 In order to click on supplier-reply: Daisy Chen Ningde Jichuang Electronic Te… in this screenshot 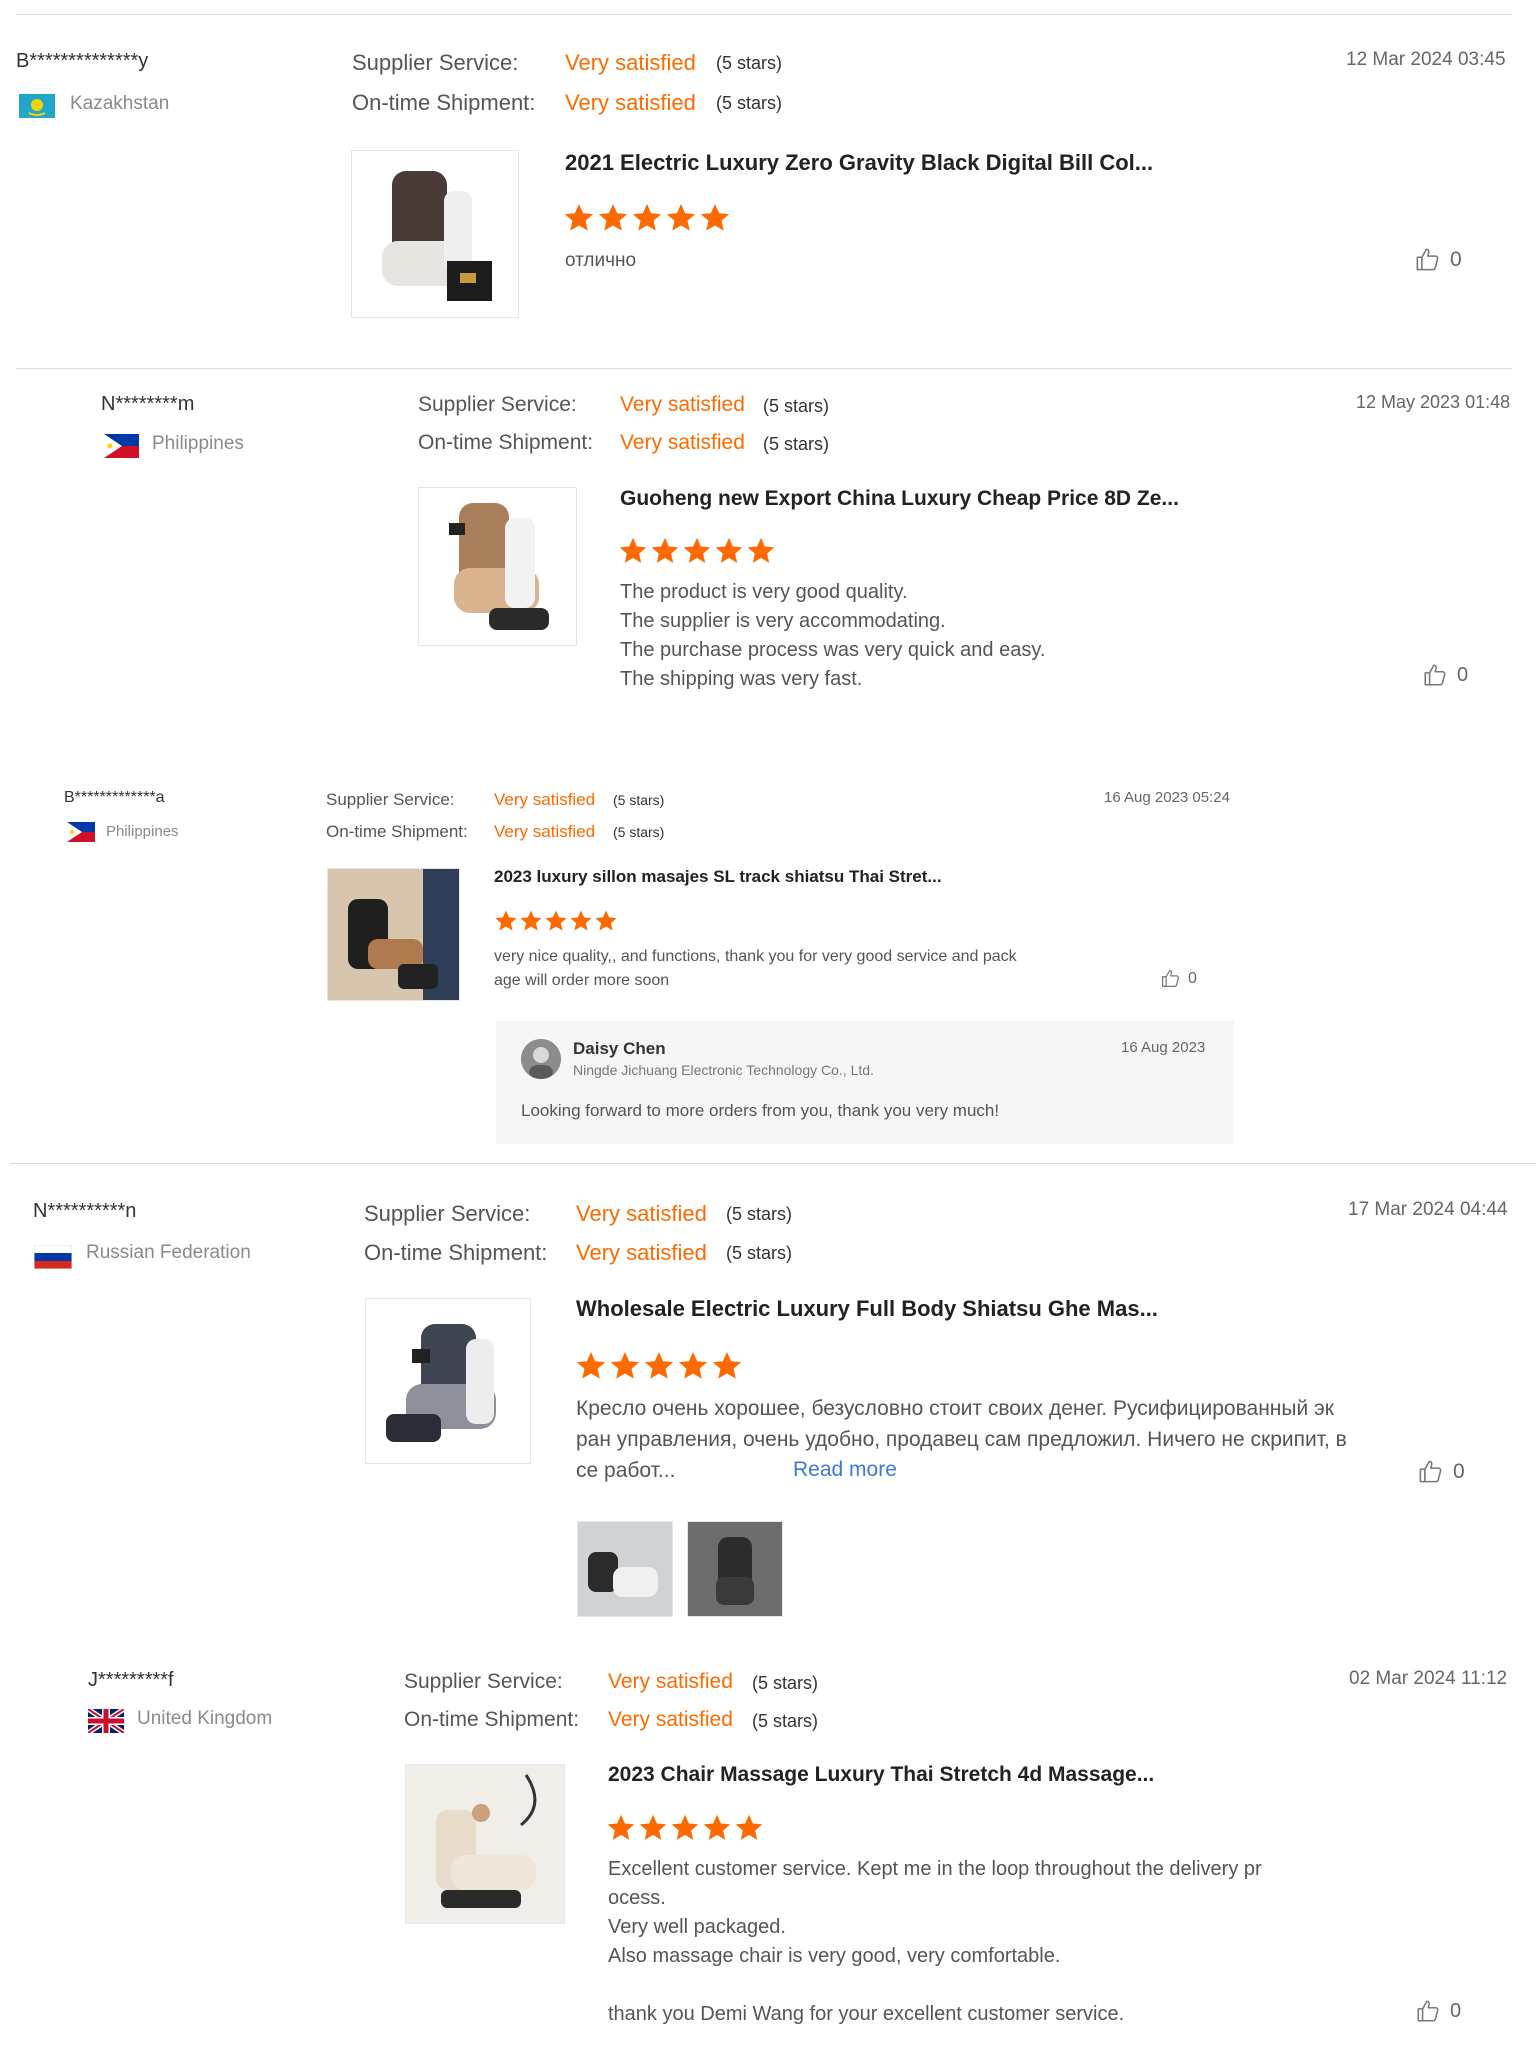, I will do `click(865, 1082)`.